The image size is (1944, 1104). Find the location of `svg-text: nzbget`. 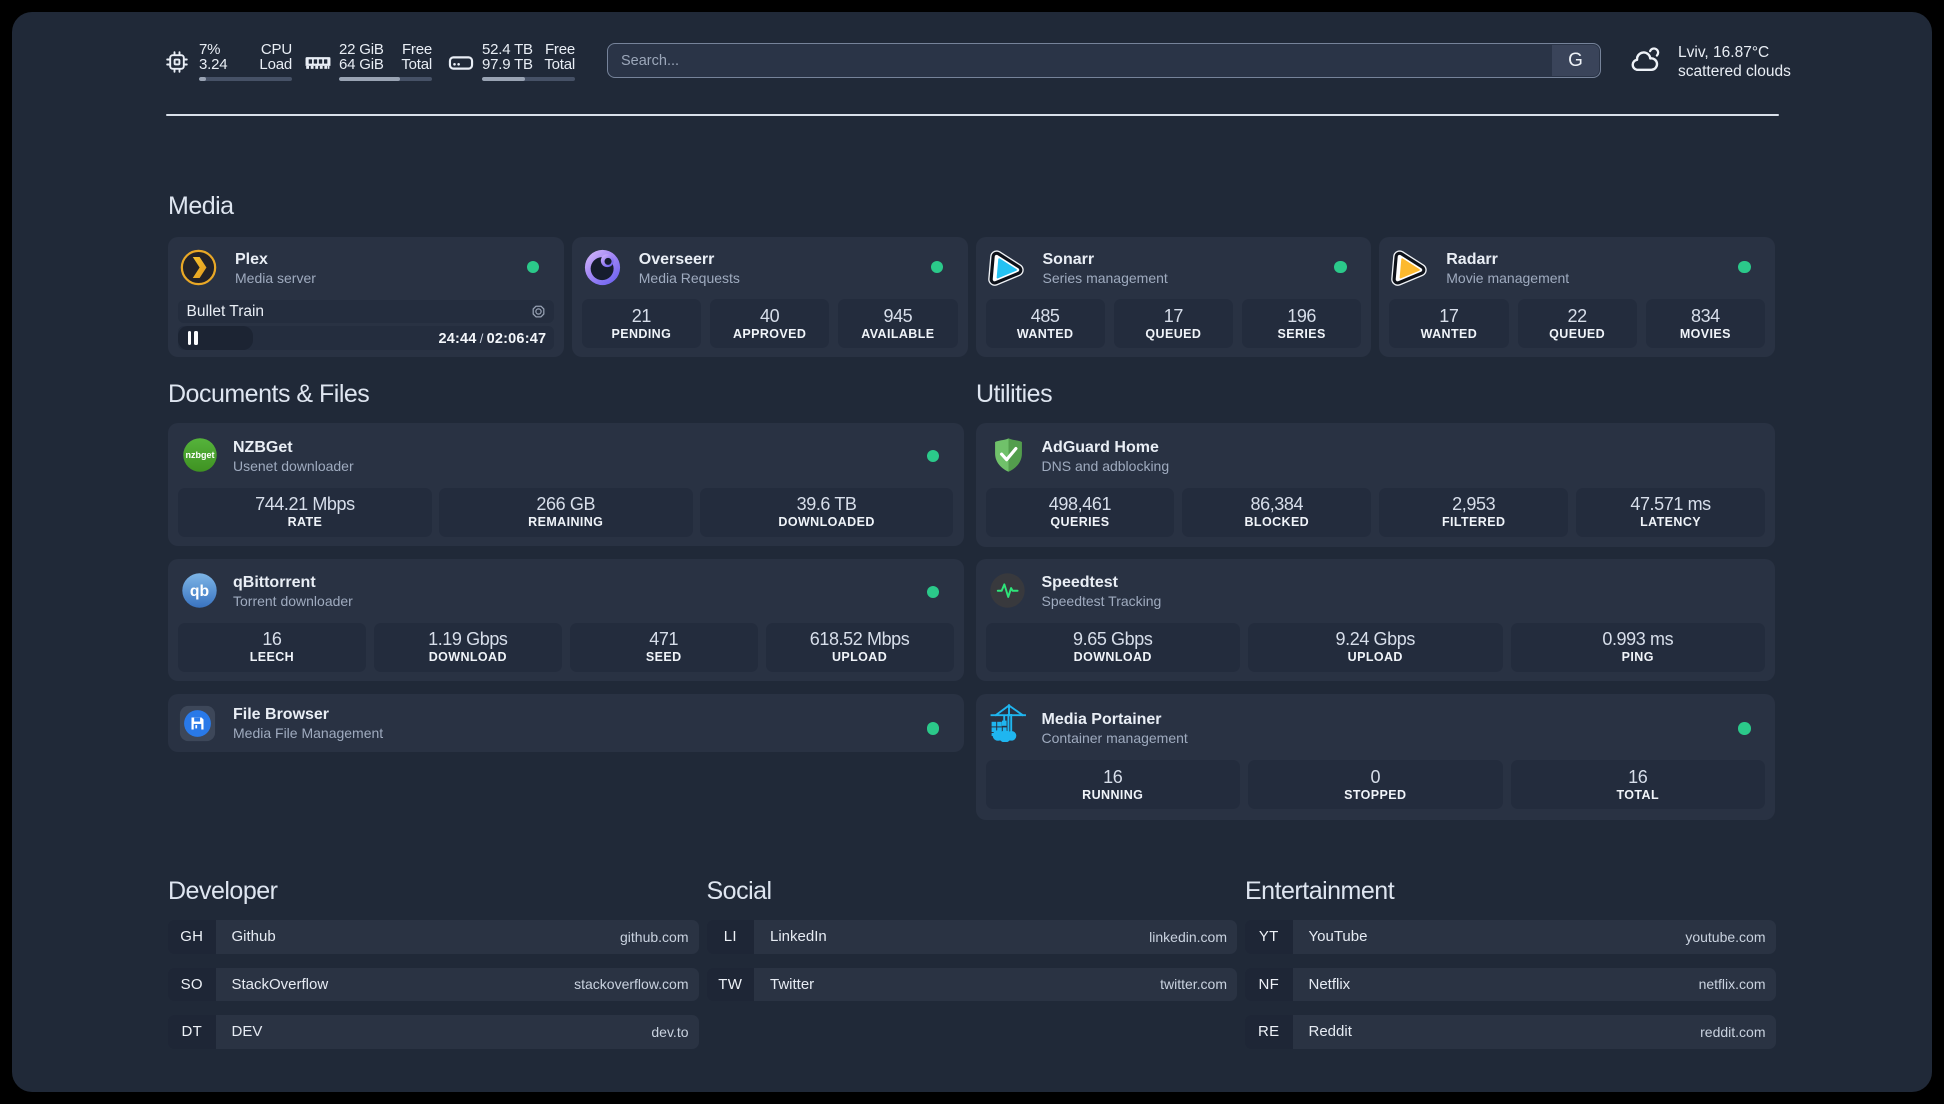

svg-text: nzbget is located at coordinates (200, 455).